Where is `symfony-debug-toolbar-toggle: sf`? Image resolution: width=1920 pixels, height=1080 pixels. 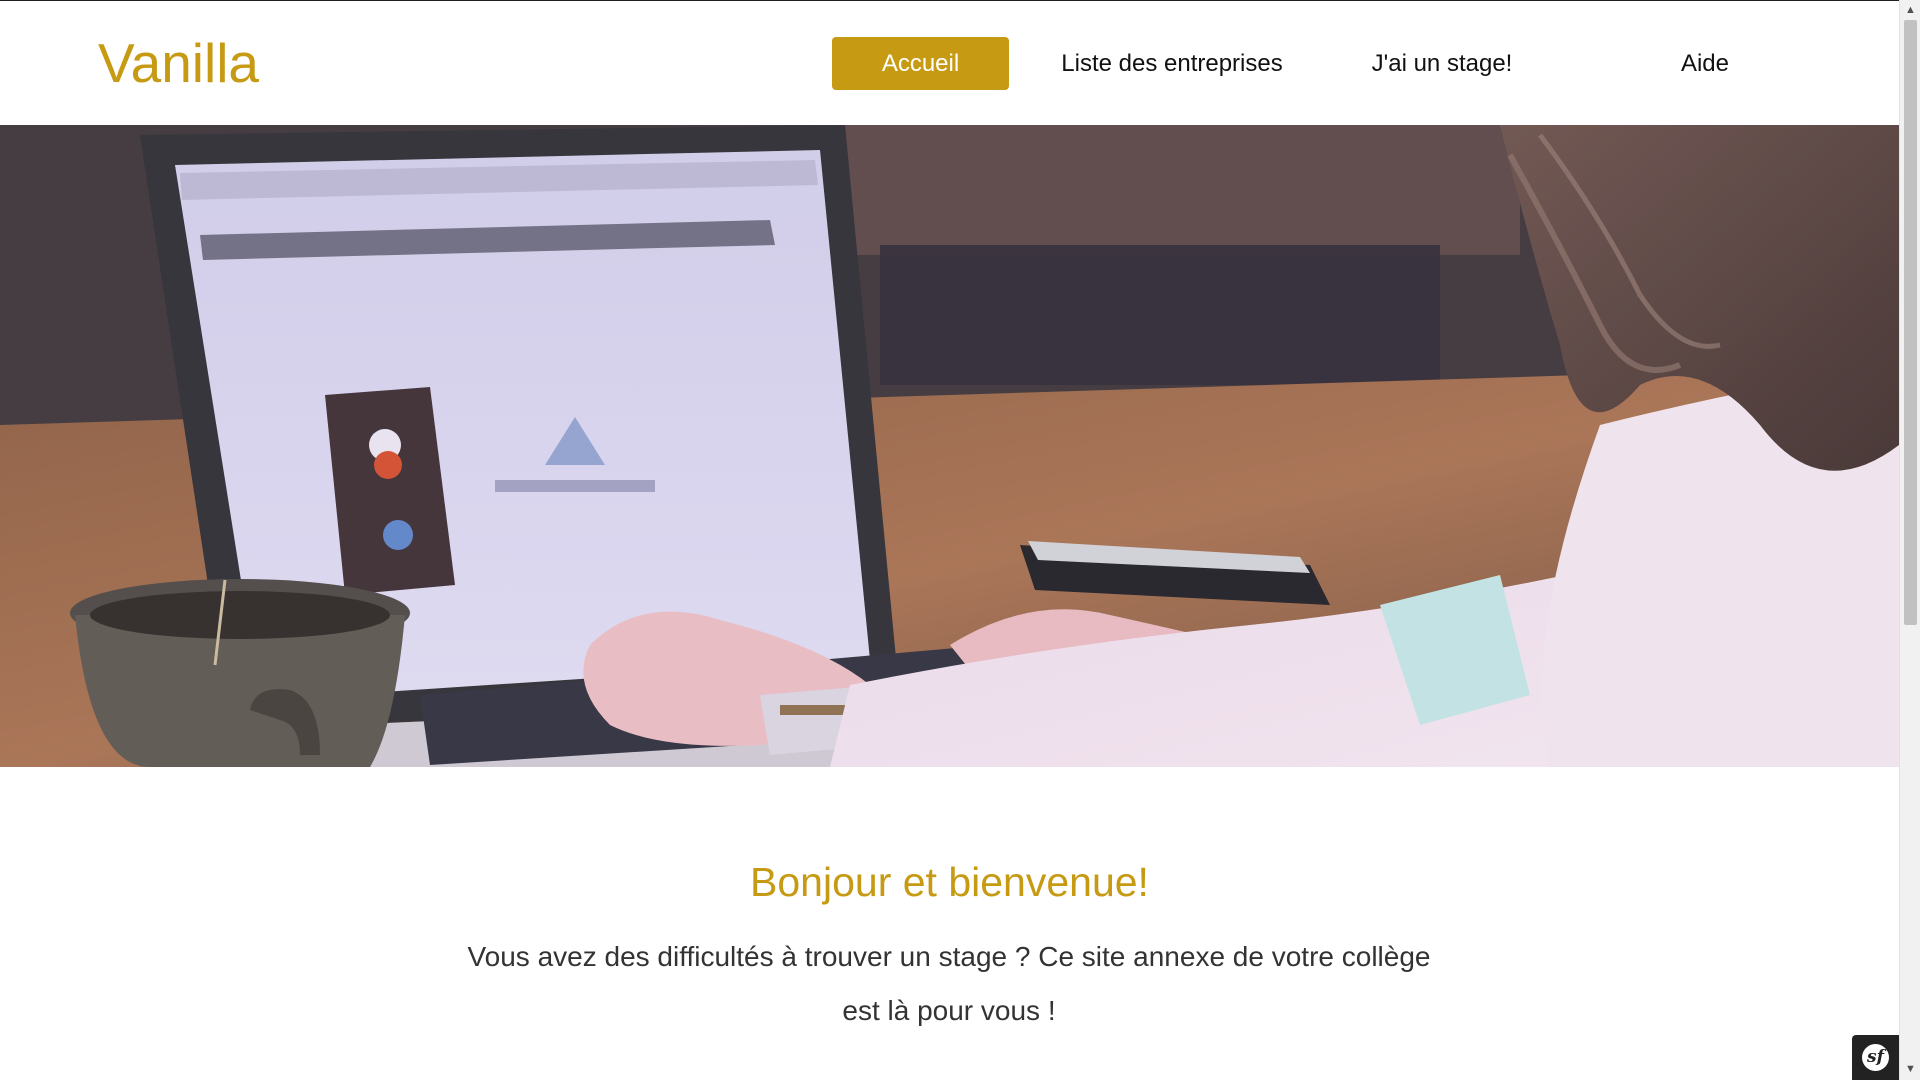
symfony-debug-toolbar-toggle: sf is located at coordinates (1875, 1057).